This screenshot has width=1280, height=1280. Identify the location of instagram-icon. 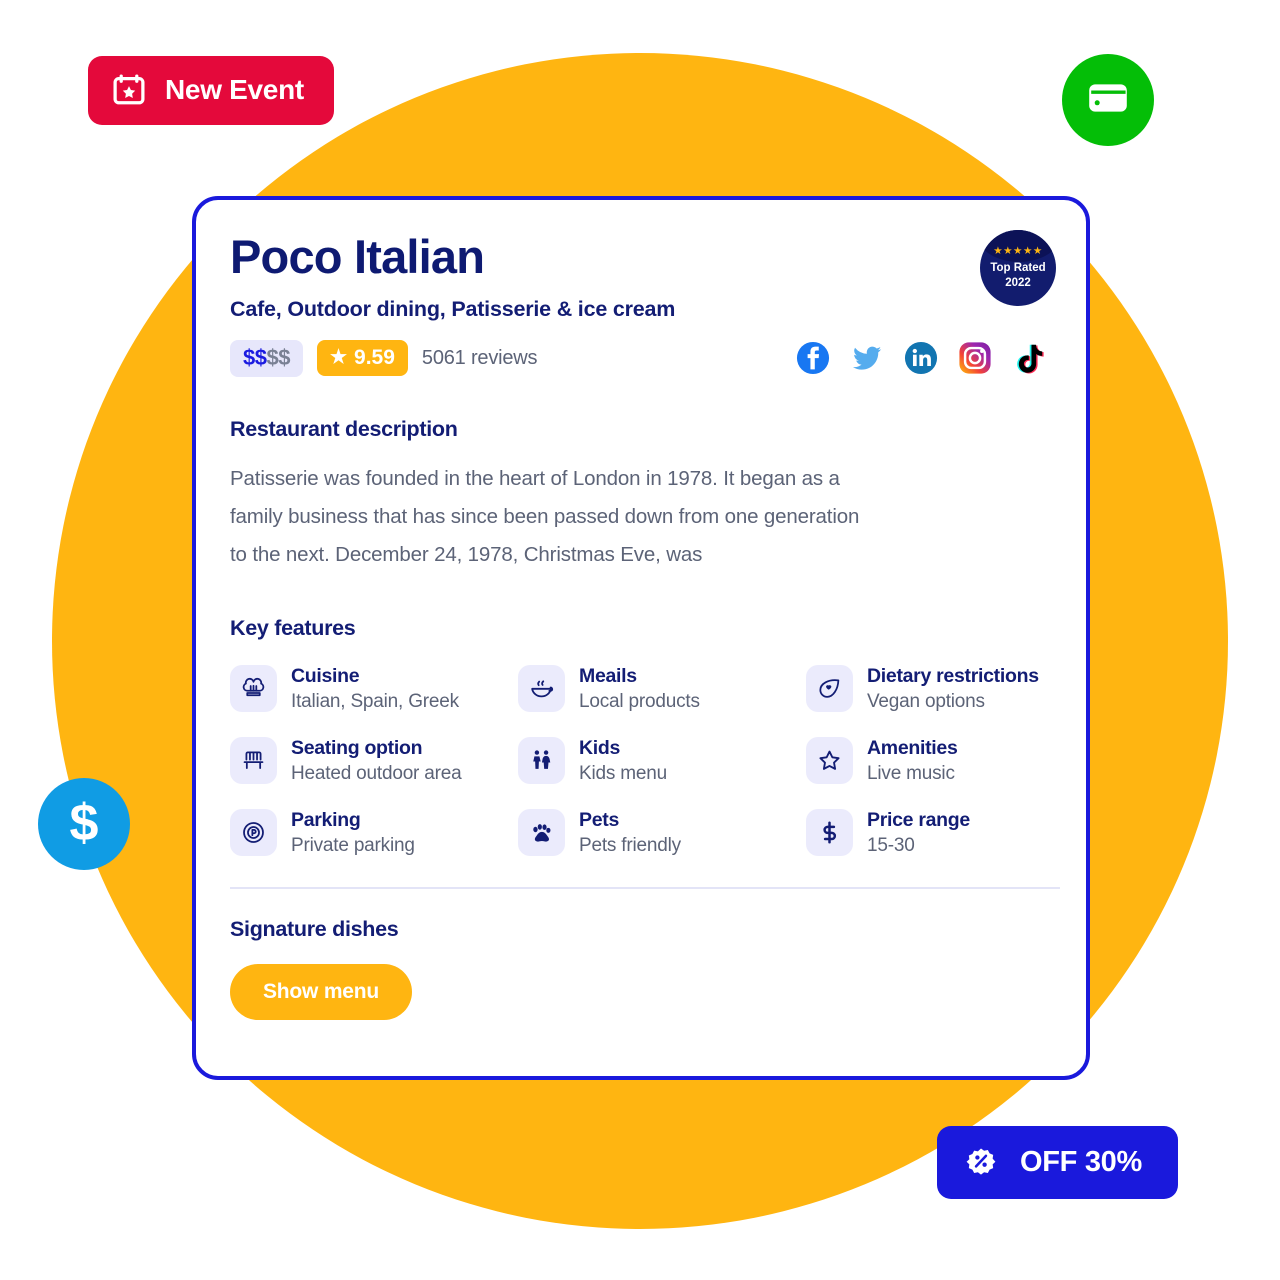
(975, 358).